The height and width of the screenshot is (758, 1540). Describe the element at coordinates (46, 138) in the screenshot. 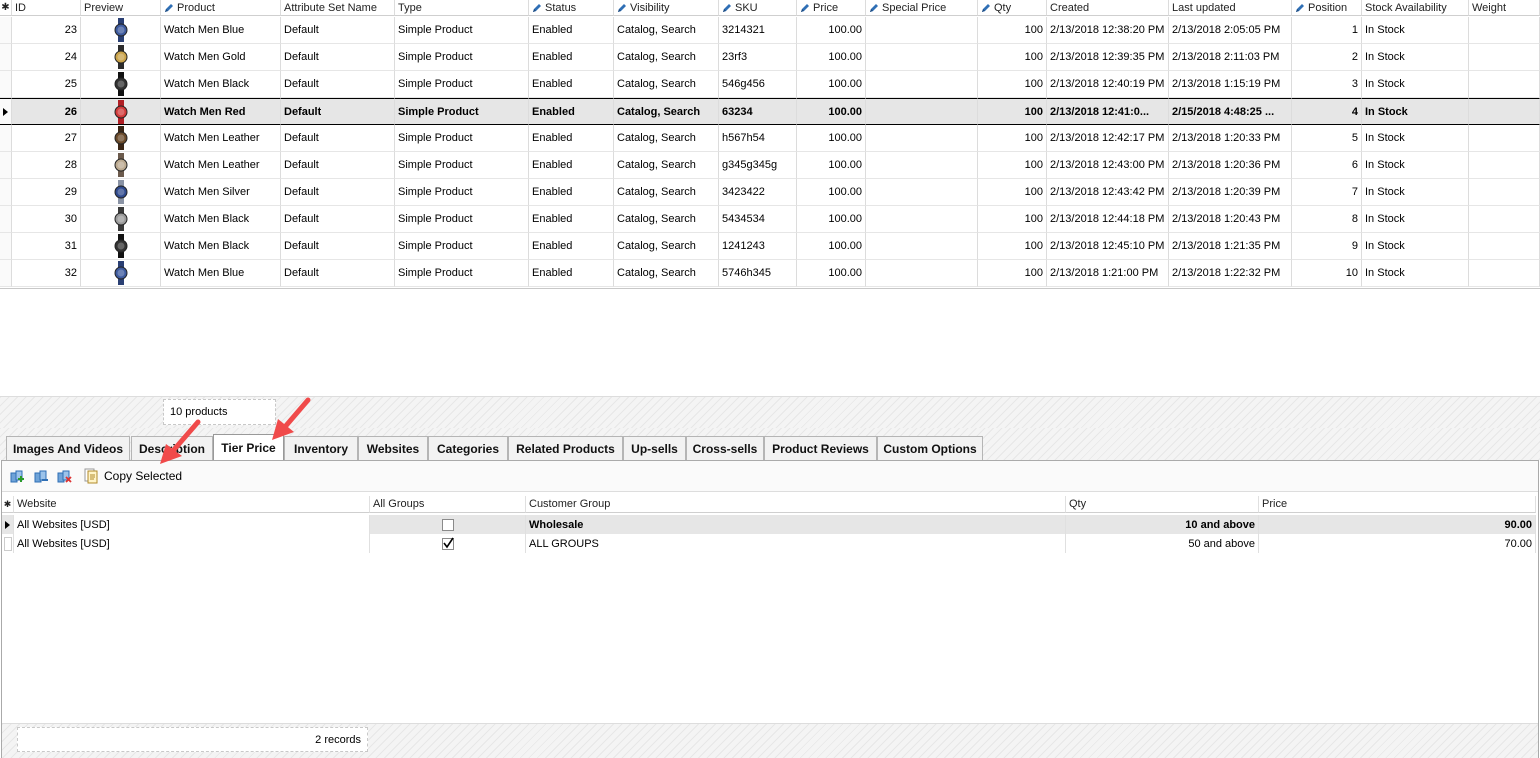

I see `cell-id: 27` at that location.